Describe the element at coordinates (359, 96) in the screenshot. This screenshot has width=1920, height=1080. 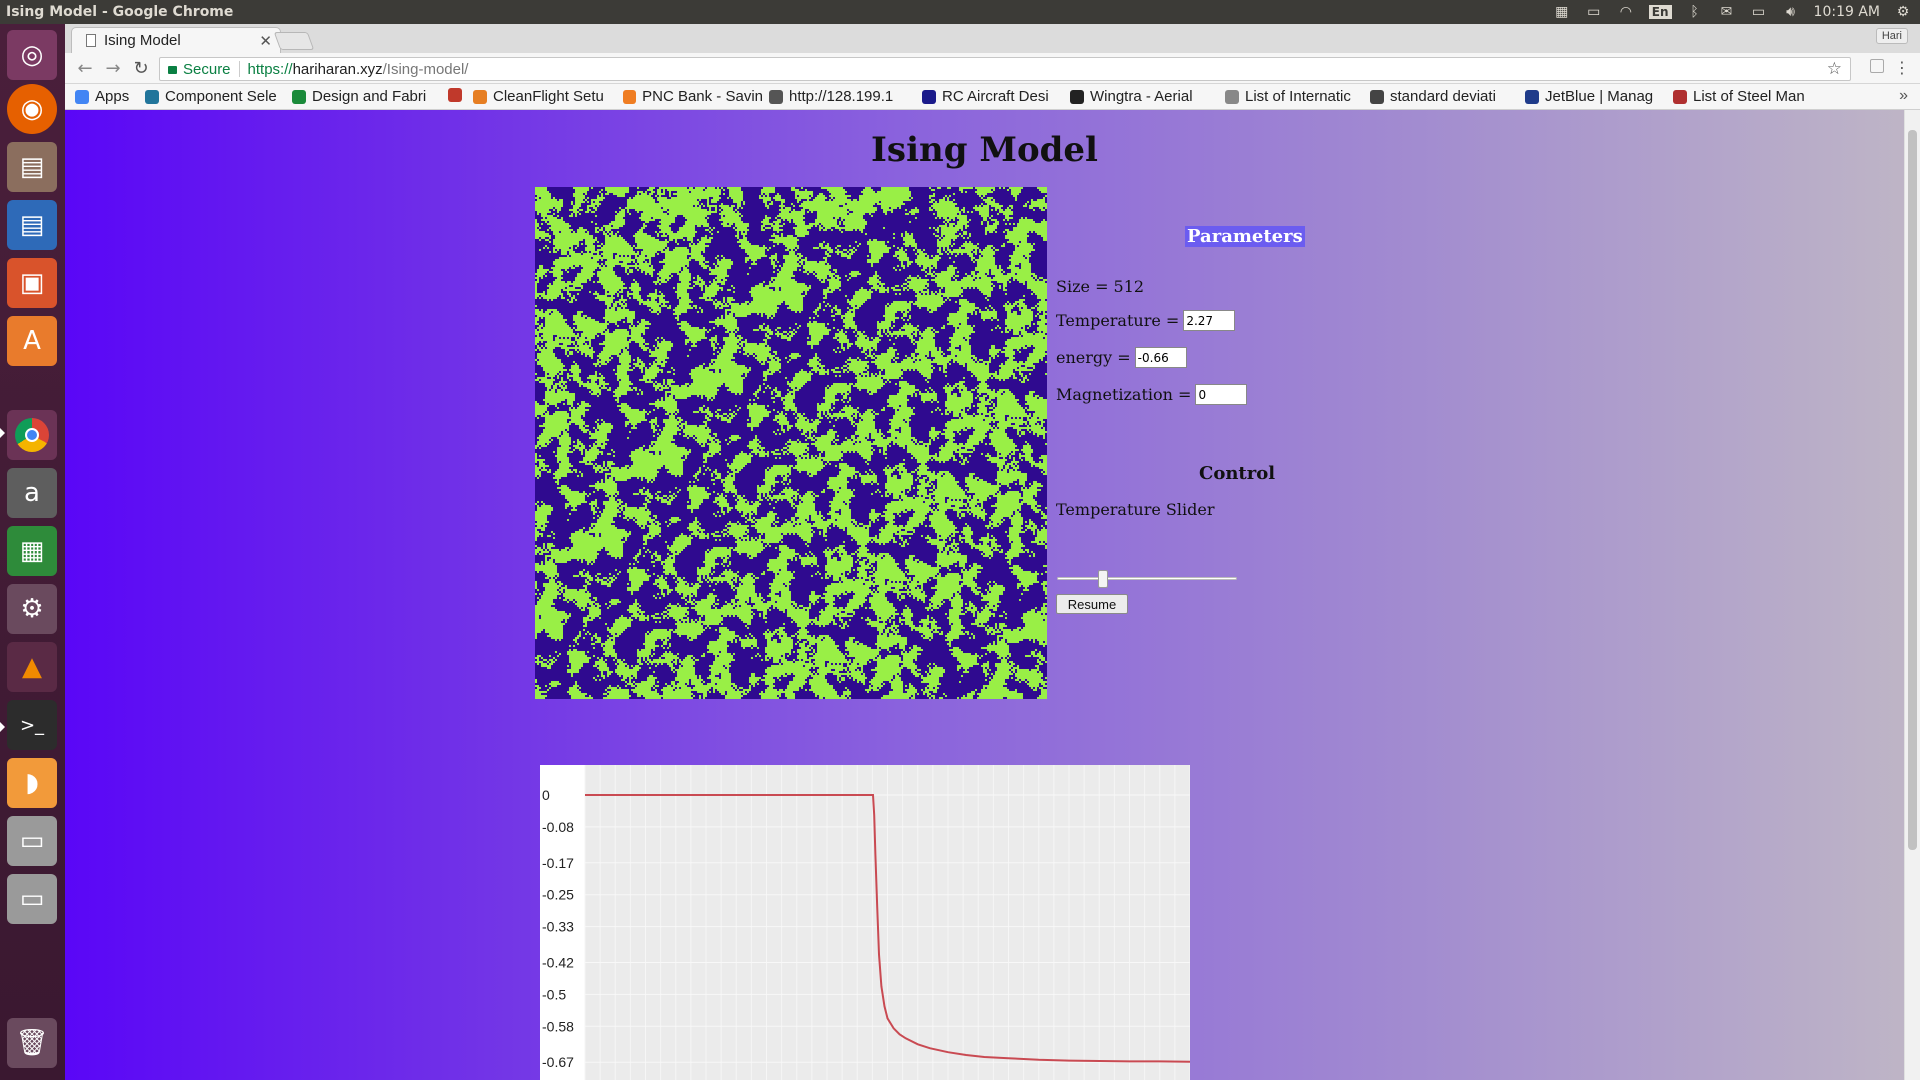
I see `bookmark-item: Design and Fabri` at that location.